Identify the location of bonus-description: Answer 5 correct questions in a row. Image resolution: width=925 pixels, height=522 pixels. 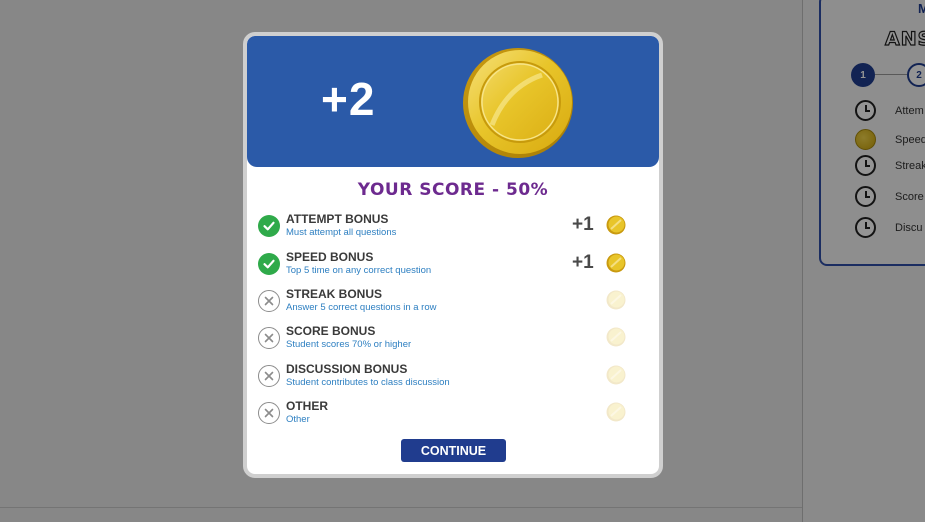
(361, 307).